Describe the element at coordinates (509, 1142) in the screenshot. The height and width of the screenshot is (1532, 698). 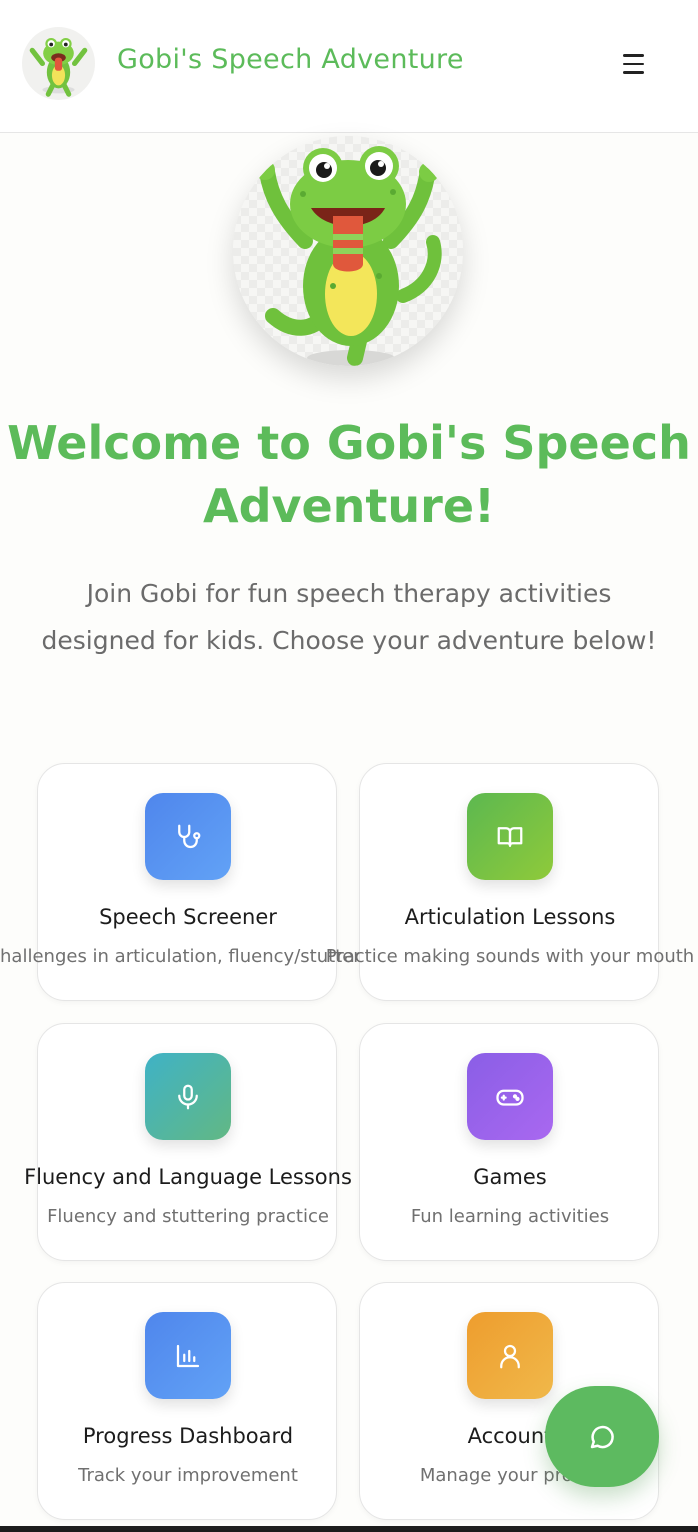
I see `card-games: Games Fun learning activities` at that location.